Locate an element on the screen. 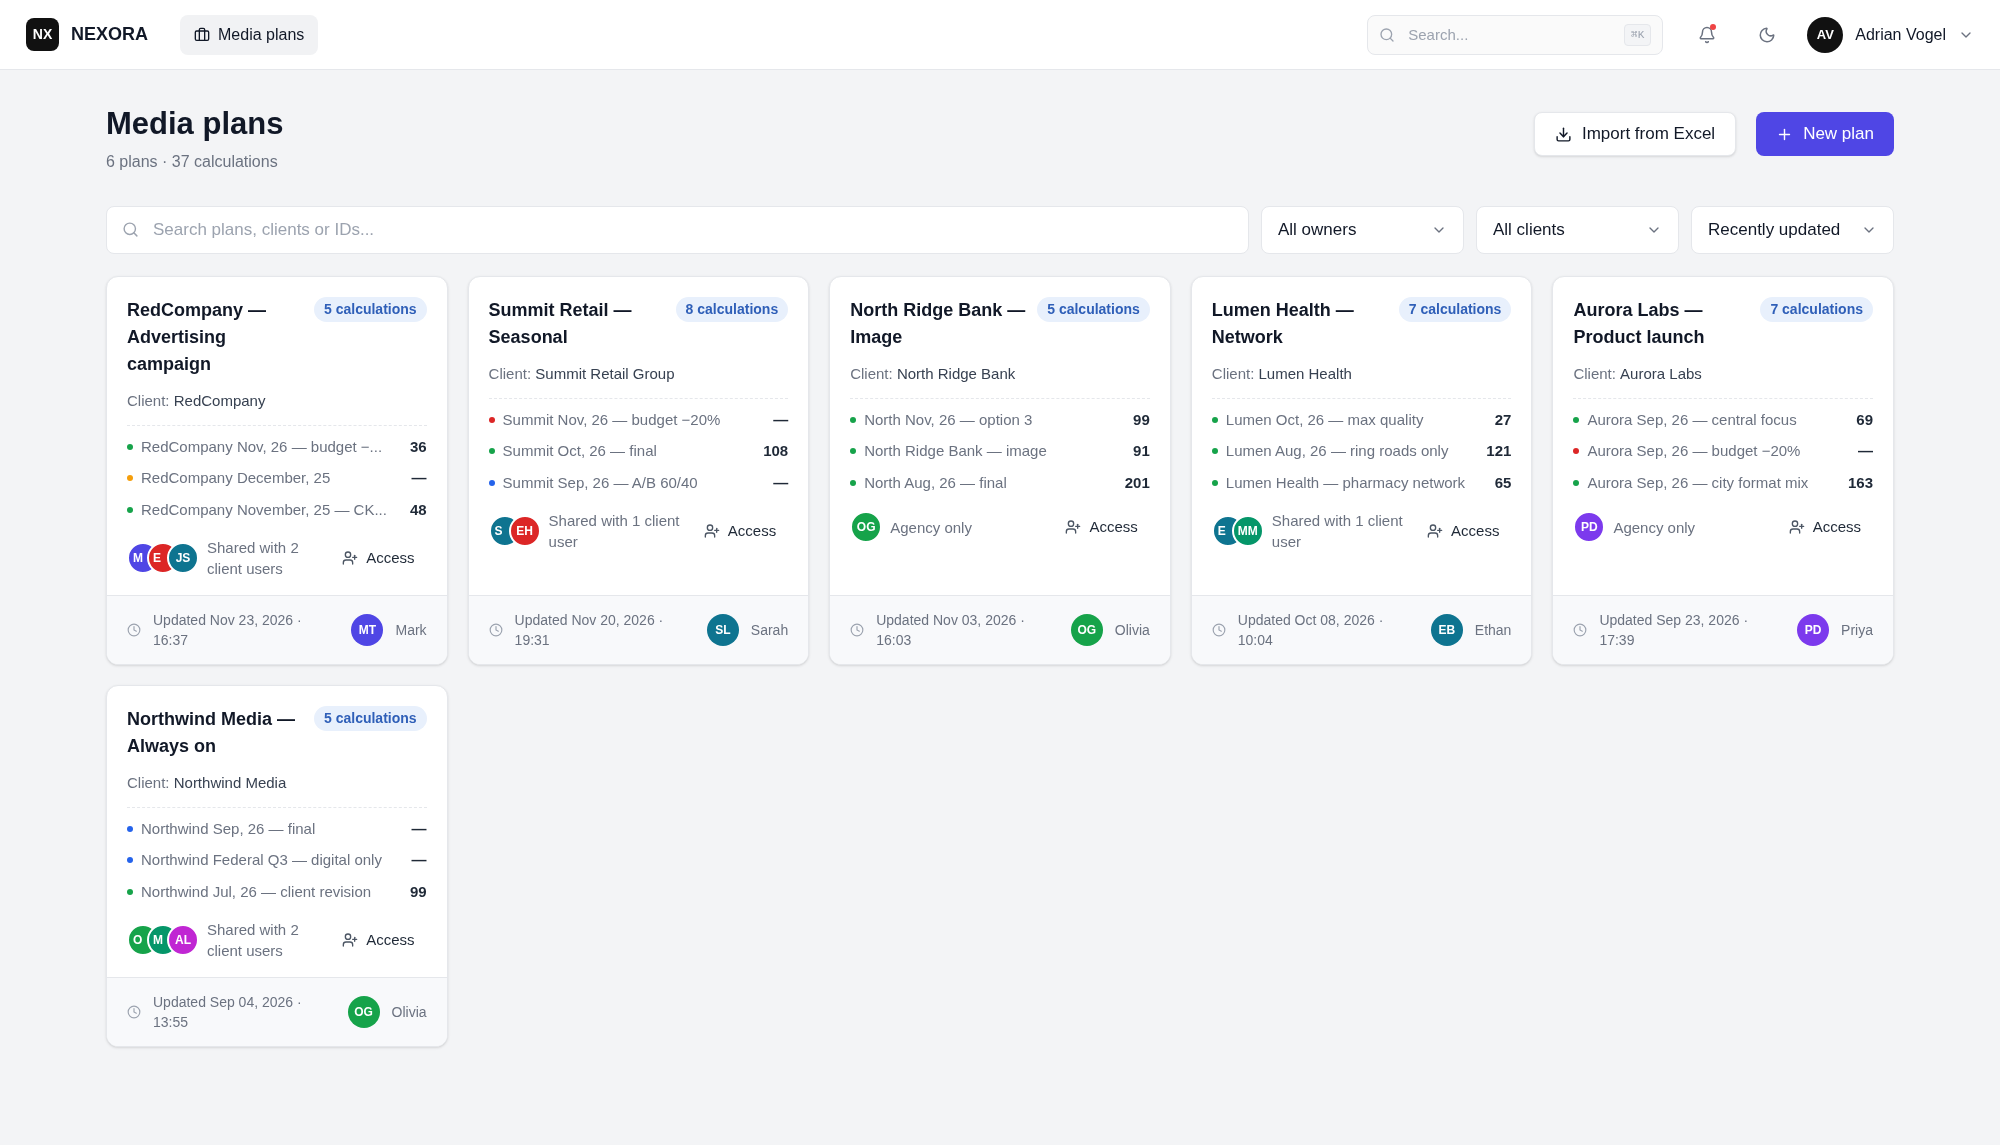  calculation-row: North Ridge Bank — image 91 is located at coordinates (1000, 451).